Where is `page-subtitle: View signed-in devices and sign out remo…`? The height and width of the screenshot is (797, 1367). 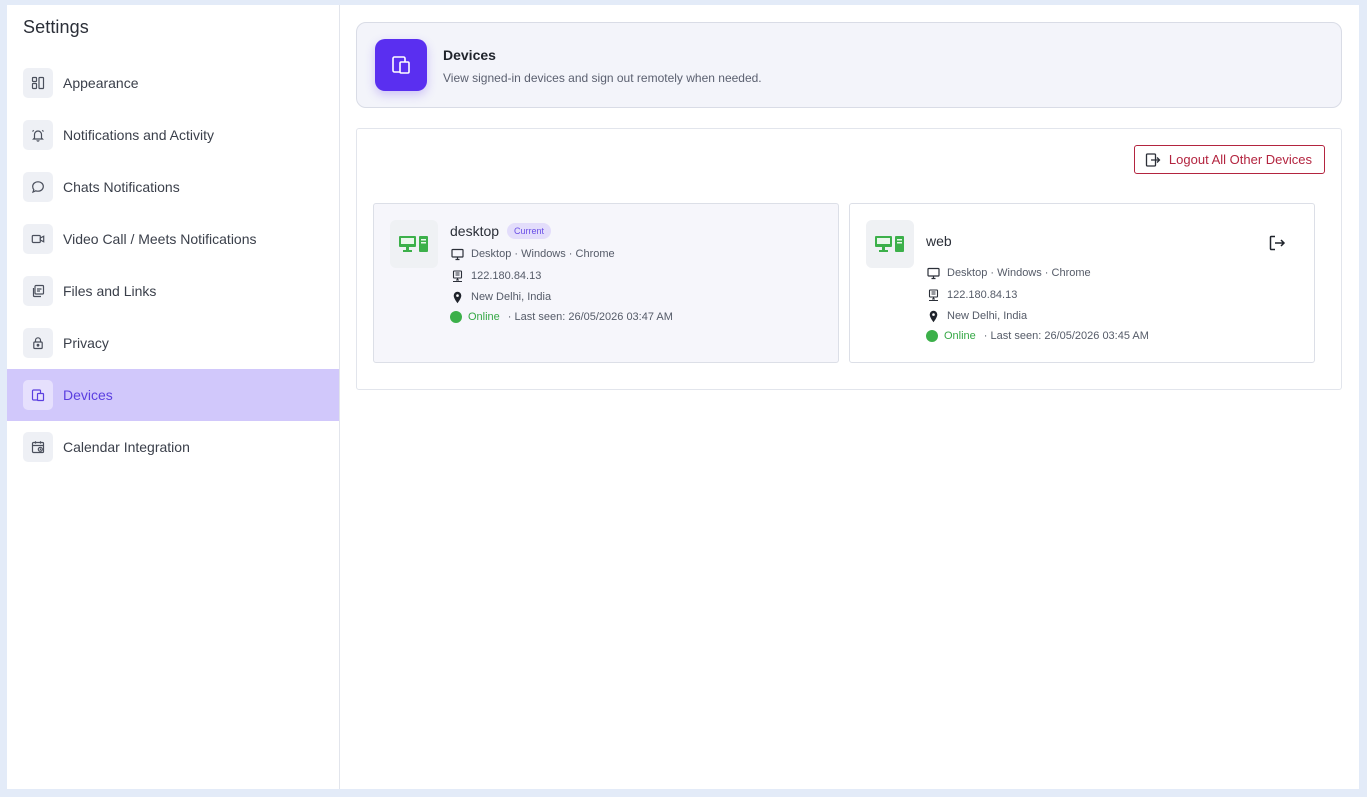 page-subtitle: View signed-in devices and sign out remo… is located at coordinates (602, 78).